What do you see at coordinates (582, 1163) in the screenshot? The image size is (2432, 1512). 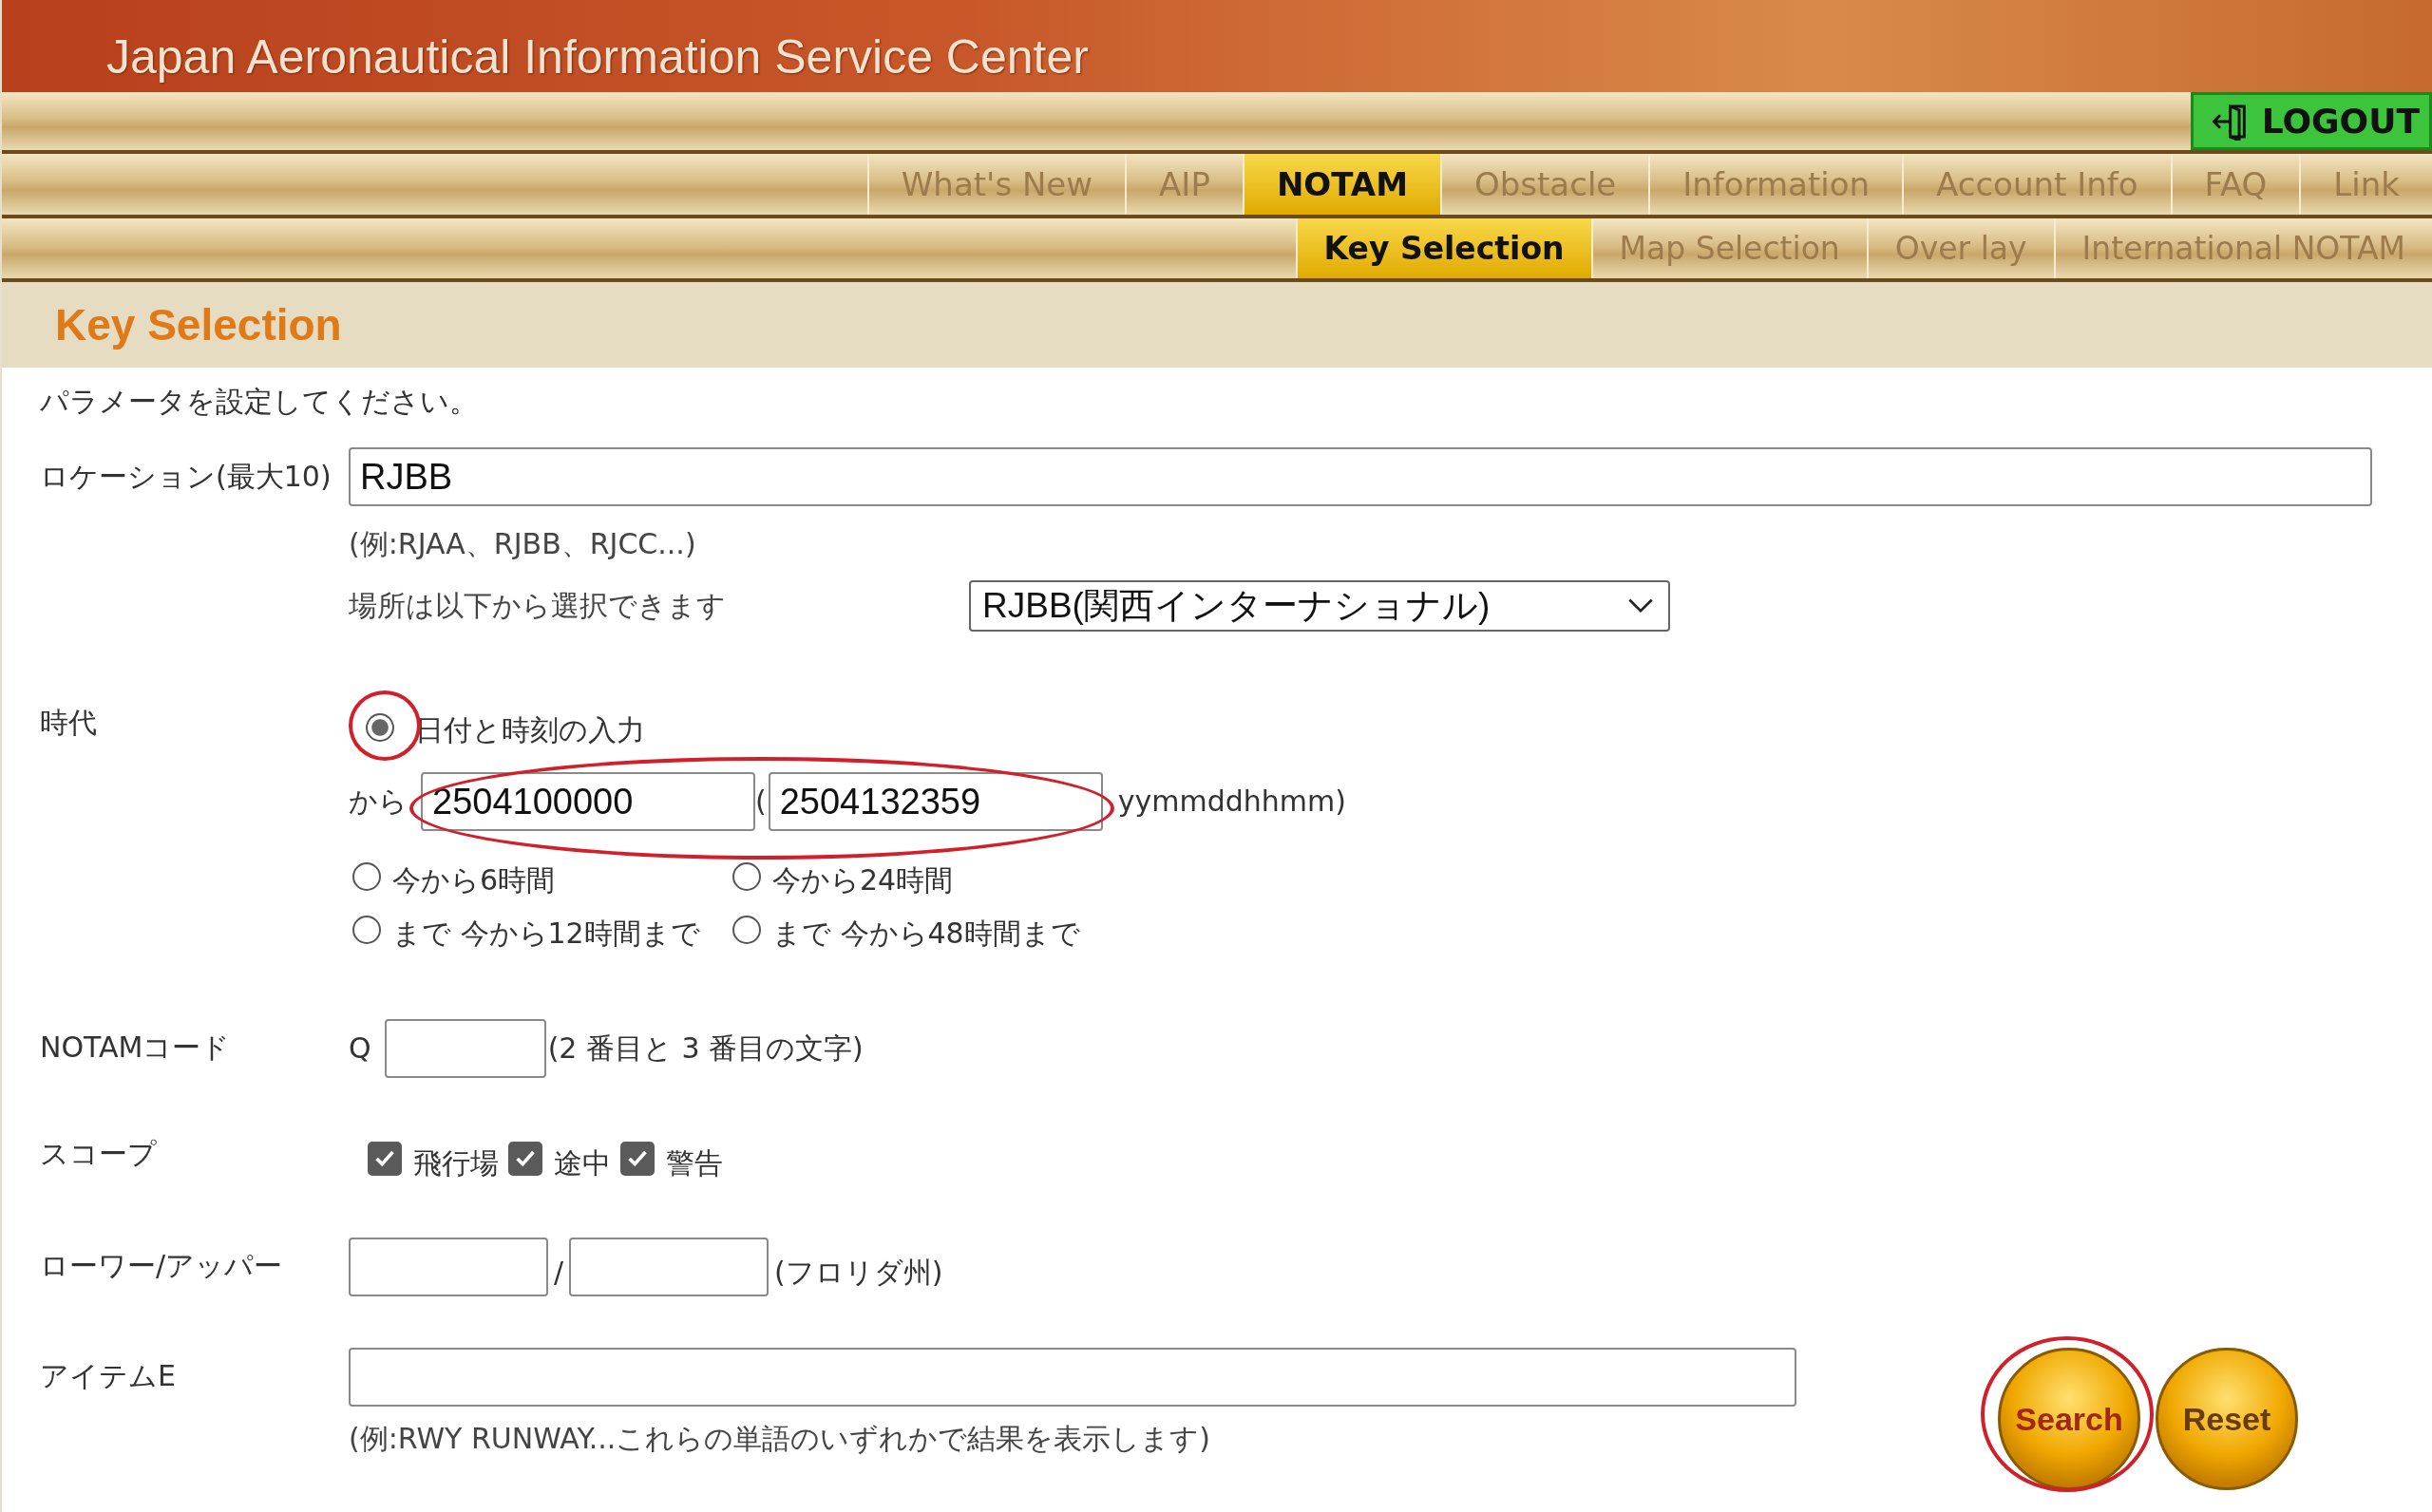 I see `checkbox-label: 途中` at bounding box center [582, 1163].